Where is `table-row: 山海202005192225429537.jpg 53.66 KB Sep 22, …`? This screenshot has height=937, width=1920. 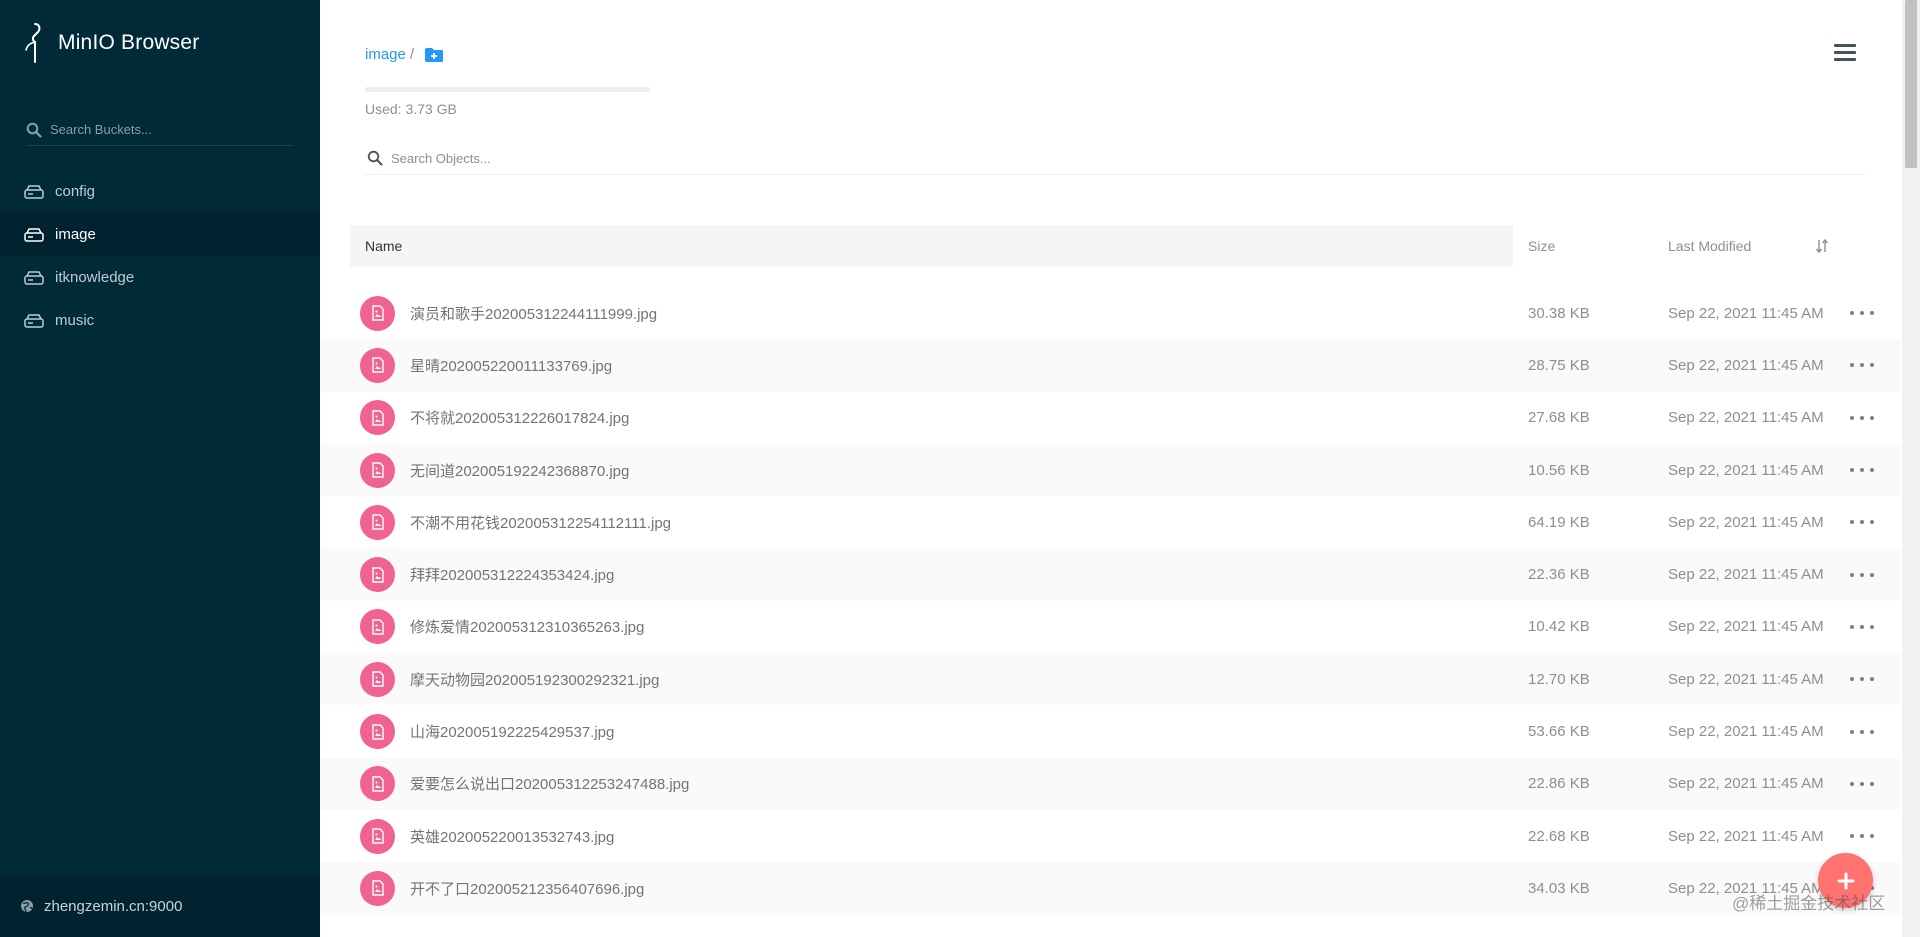
table-row: 山海202005192225429537.jpg 53.66 KB Sep 22, … is located at coordinates (1110, 731).